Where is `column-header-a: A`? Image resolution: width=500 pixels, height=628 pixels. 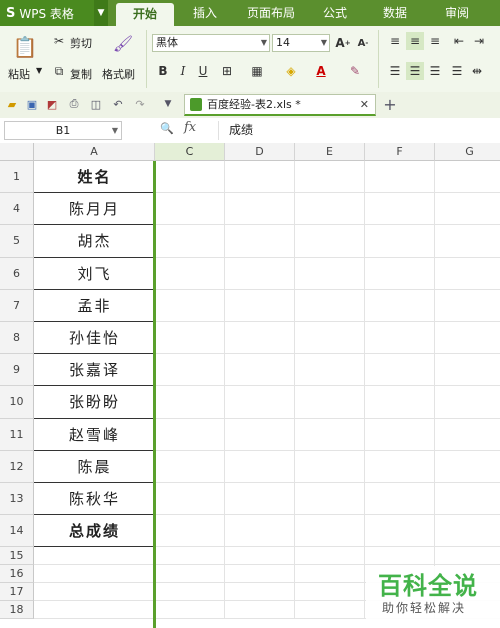
column-header-a: A is located at coordinates (94, 152).